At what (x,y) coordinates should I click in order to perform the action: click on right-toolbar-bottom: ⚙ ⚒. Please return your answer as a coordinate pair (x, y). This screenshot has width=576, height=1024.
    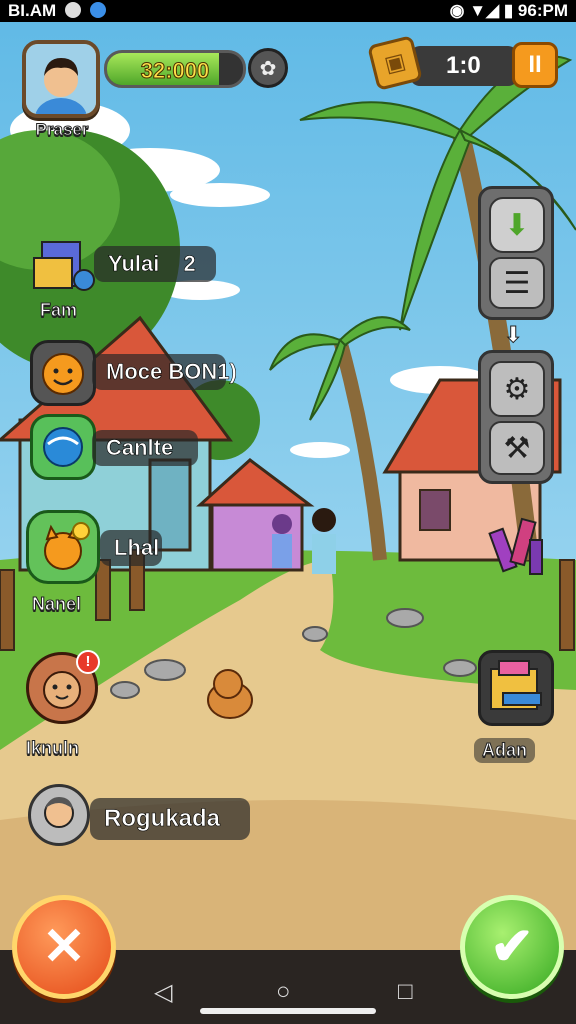
    Looking at the image, I should click on (516, 417).